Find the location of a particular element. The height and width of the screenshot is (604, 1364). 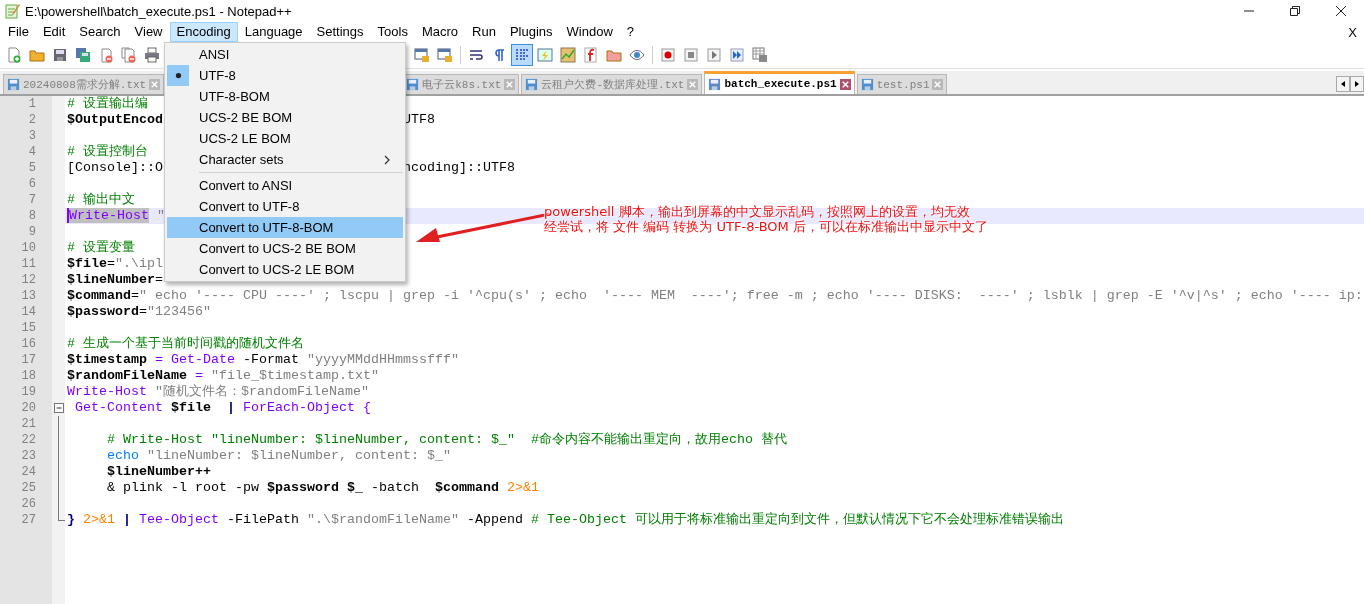

code-line: $lineNumber= is located at coordinates (115, 279).